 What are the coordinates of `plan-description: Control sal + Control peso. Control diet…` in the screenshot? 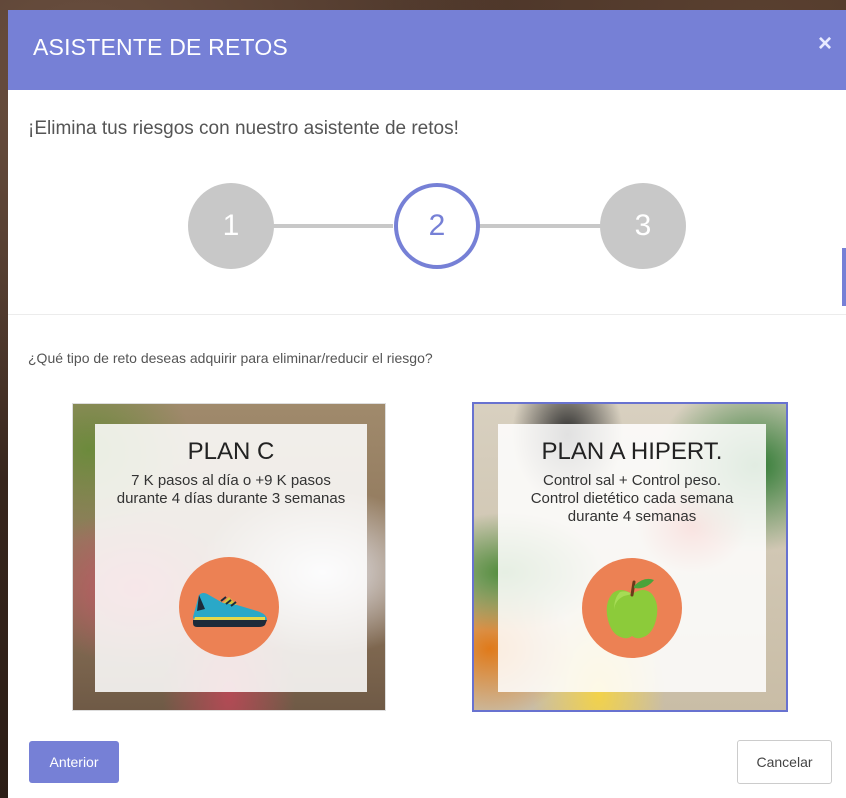 It's located at (632, 498).